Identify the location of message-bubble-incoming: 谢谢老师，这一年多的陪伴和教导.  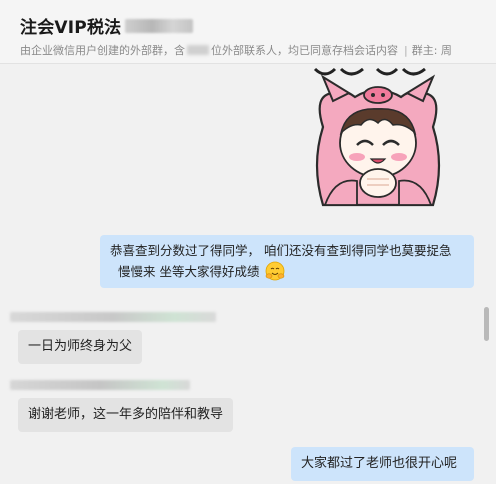
(126, 415).